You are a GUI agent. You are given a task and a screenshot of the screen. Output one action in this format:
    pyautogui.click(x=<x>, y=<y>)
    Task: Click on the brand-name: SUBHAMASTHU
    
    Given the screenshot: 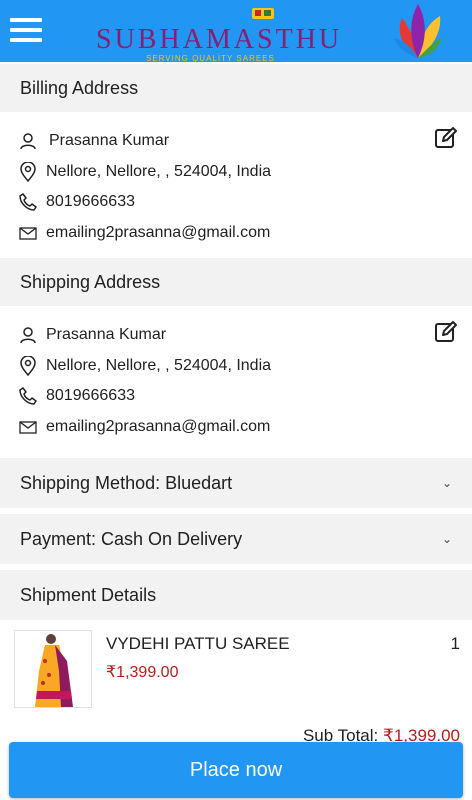 What is the action you would take?
    pyautogui.click(x=219, y=39)
    